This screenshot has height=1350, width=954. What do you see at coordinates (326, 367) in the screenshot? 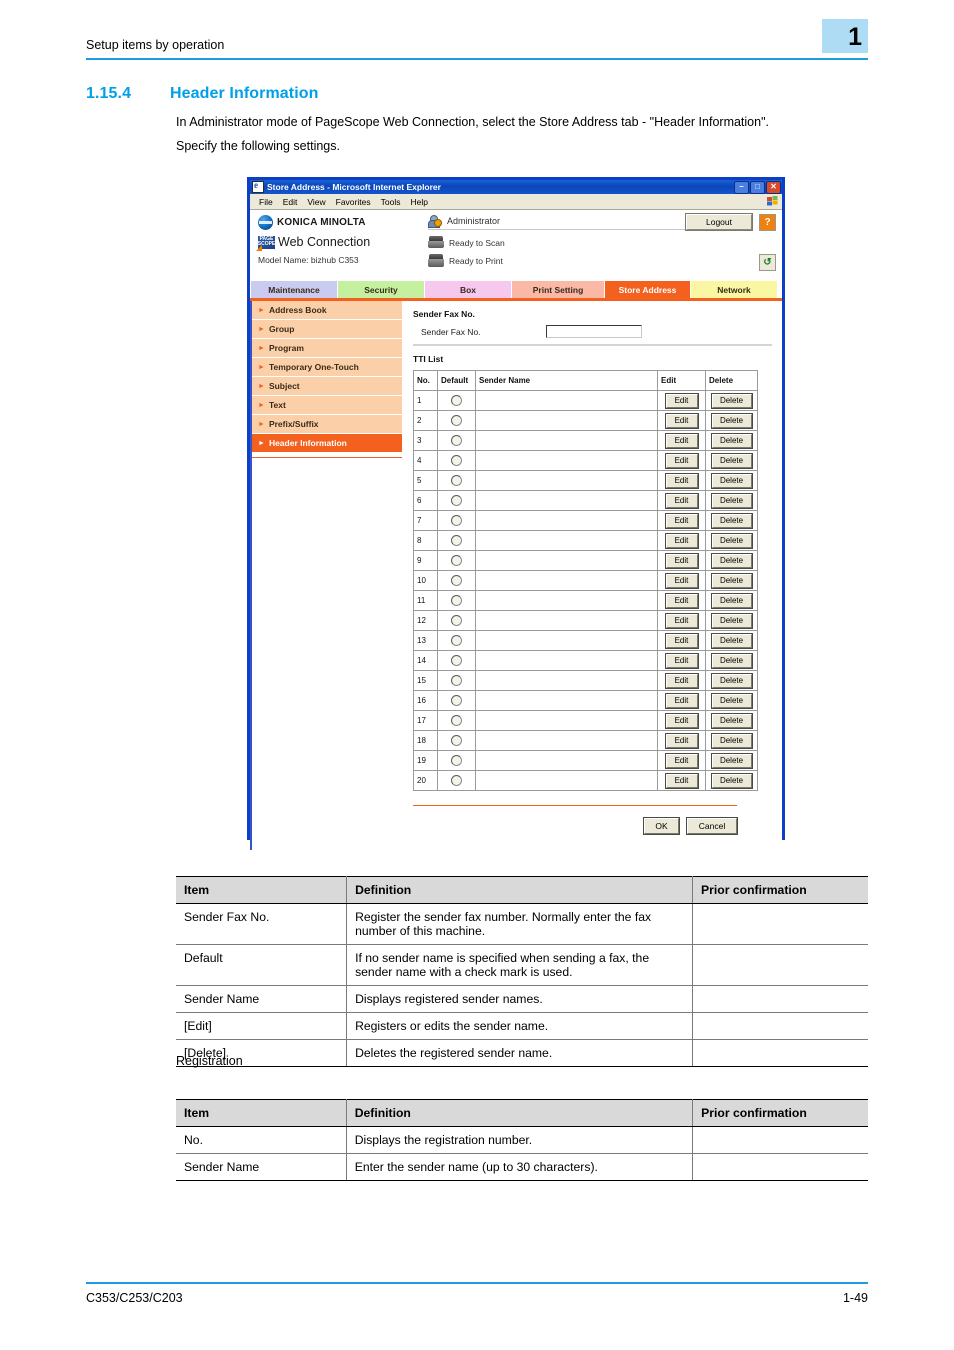
I see `sidebar-item-temporary-one-touch: ► Temporary One-Touch` at bounding box center [326, 367].